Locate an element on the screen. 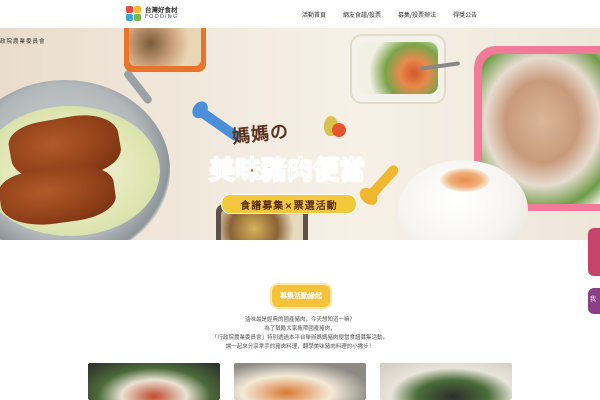  description-line: 滷味最是經典的國產豬肉，今天想知道一嘛？ is located at coordinates (299, 320).